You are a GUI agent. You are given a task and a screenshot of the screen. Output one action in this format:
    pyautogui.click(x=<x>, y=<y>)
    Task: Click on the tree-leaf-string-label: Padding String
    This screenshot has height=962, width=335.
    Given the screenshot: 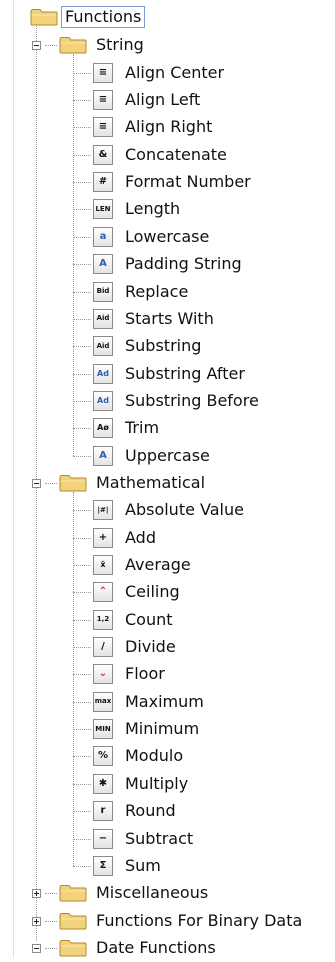 What is the action you would take?
    pyautogui.click(x=183, y=264)
    